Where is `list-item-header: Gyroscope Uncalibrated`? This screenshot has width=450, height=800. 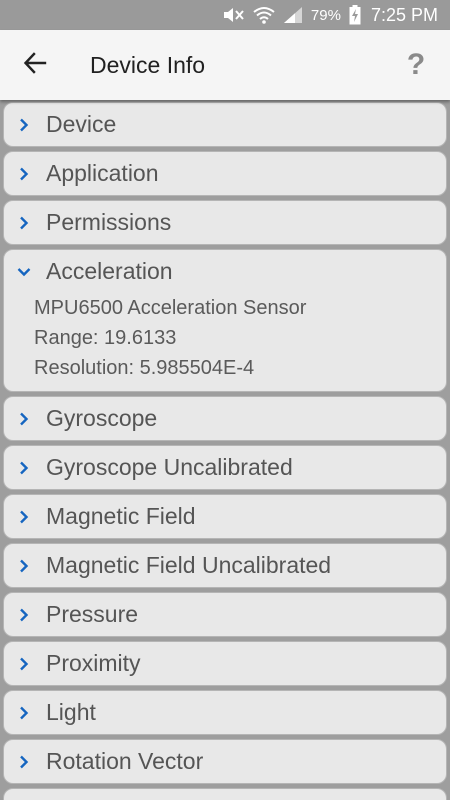
list-item-header: Gyroscope Uncalibrated is located at coordinates (225, 467).